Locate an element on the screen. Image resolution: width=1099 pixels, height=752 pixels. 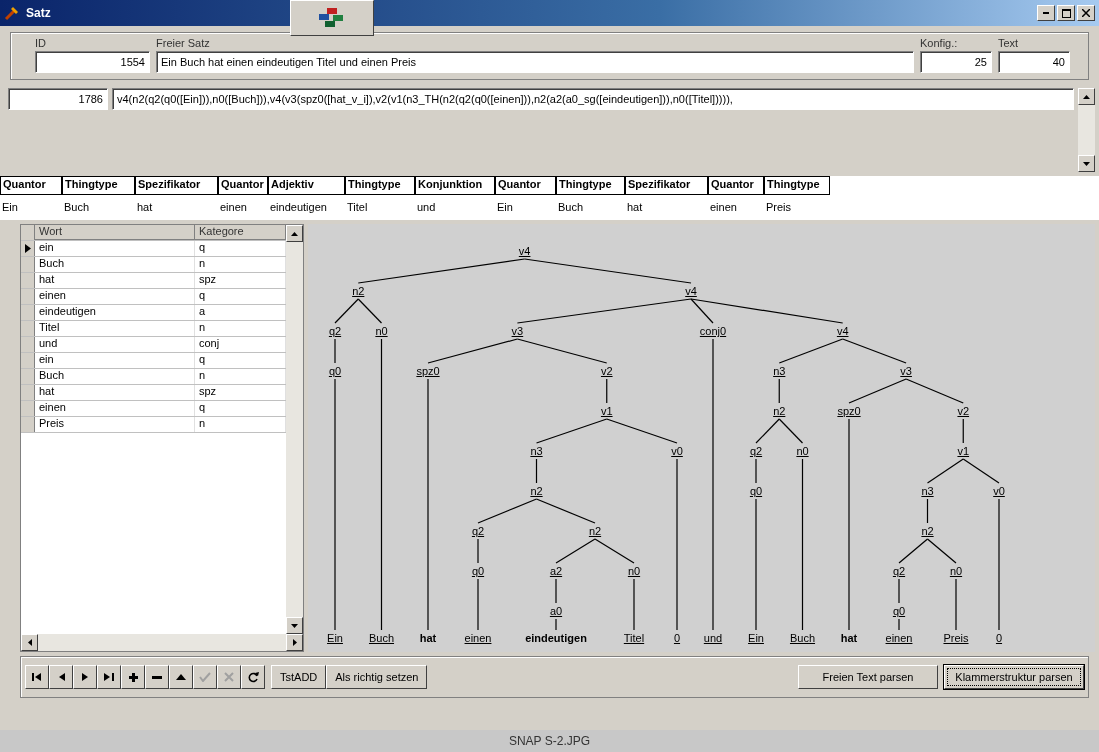
close-button is located at coordinates (1086, 13).